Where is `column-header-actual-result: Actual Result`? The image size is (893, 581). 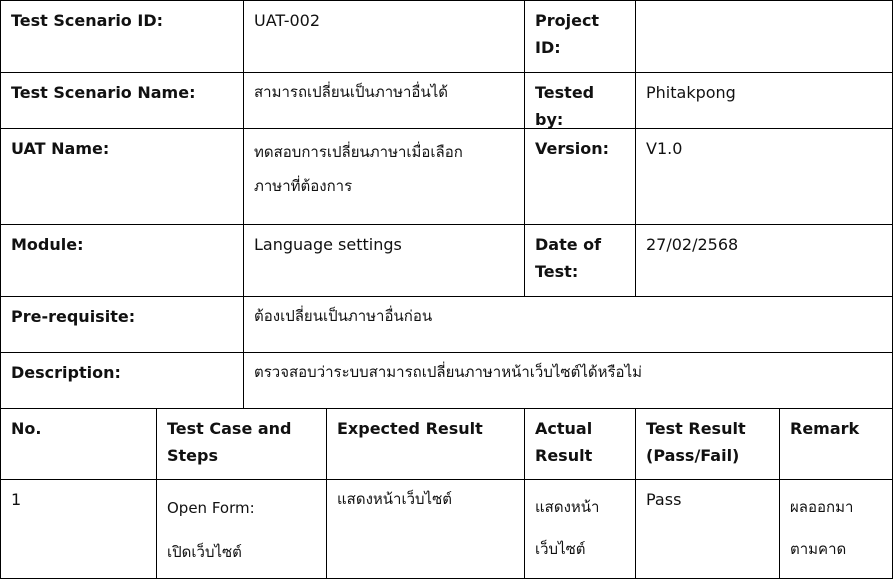 column-header-actual-result: Actual Result is located at coordinates (580, 444).